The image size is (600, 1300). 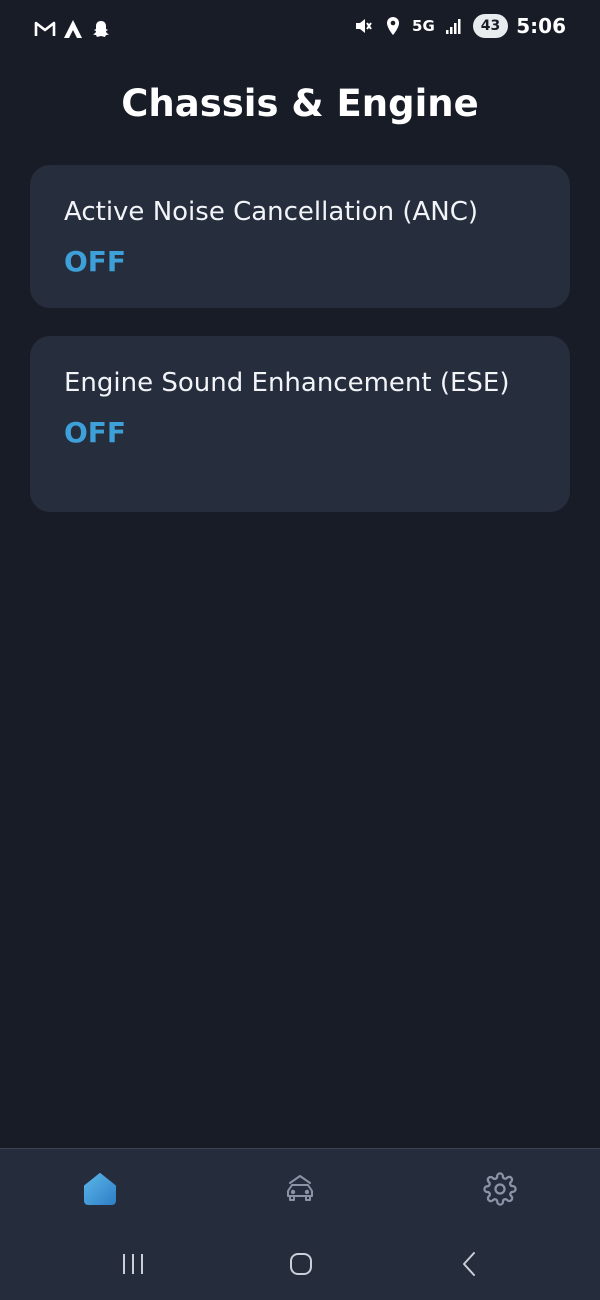 What do you see at coordinates (541, 26) in the screenshot?
I see `clock: 5:06` at bounding box center [541, 26].